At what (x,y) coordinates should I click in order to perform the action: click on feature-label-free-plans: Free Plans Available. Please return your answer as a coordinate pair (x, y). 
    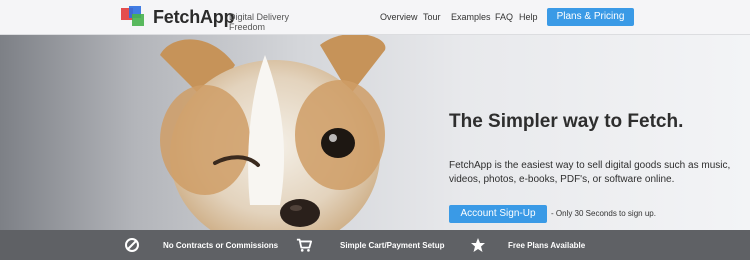
    Looking at the image, I should click on (547, 245).